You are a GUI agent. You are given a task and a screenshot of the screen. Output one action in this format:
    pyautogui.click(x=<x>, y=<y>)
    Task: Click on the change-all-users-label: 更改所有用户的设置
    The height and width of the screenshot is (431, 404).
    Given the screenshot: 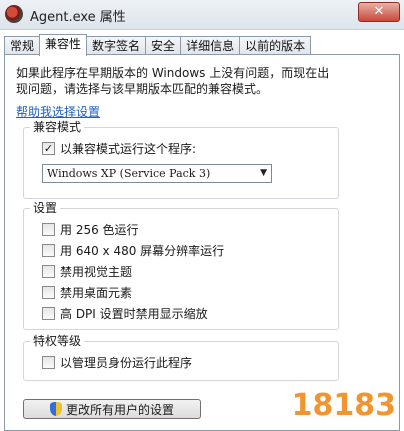 What is the action you would take?
    pyautogui.click(x=119, y=409)
    